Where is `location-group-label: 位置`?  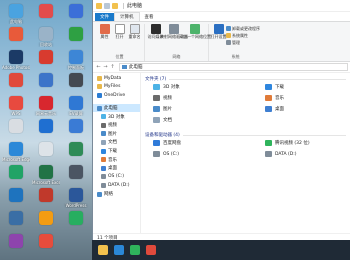 location-group-label: 位置 is located at coordinates (119, 56).